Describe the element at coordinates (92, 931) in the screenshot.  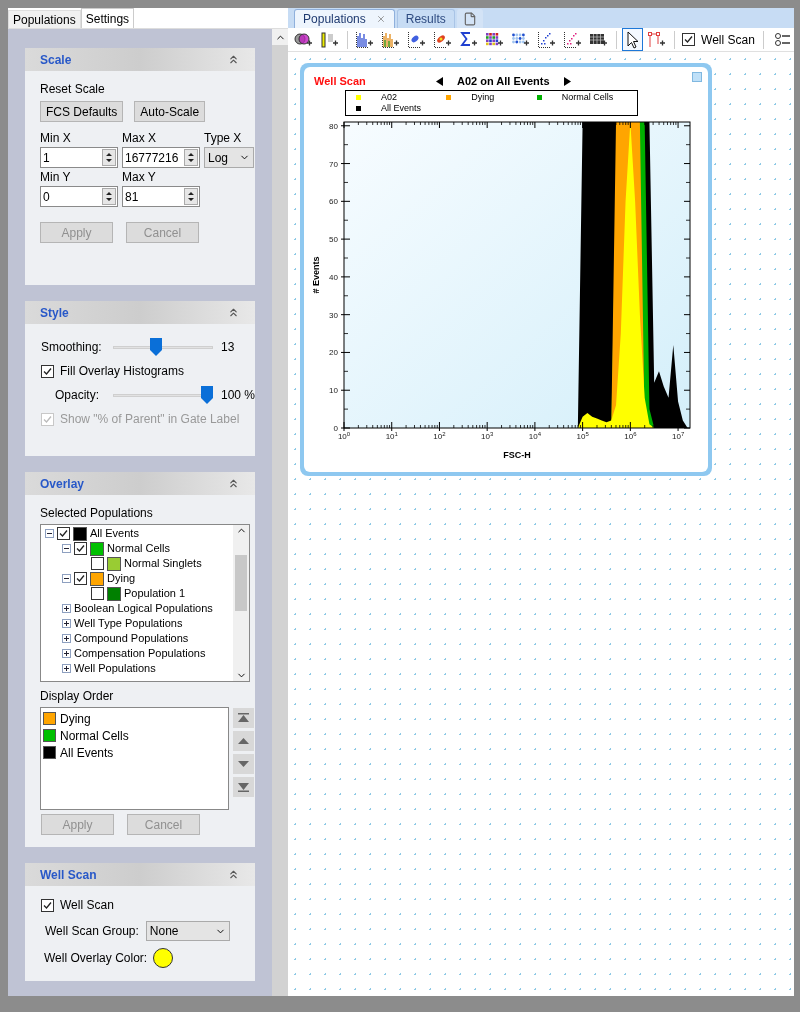
I see `field-label: Well Scan Group:` at that location.